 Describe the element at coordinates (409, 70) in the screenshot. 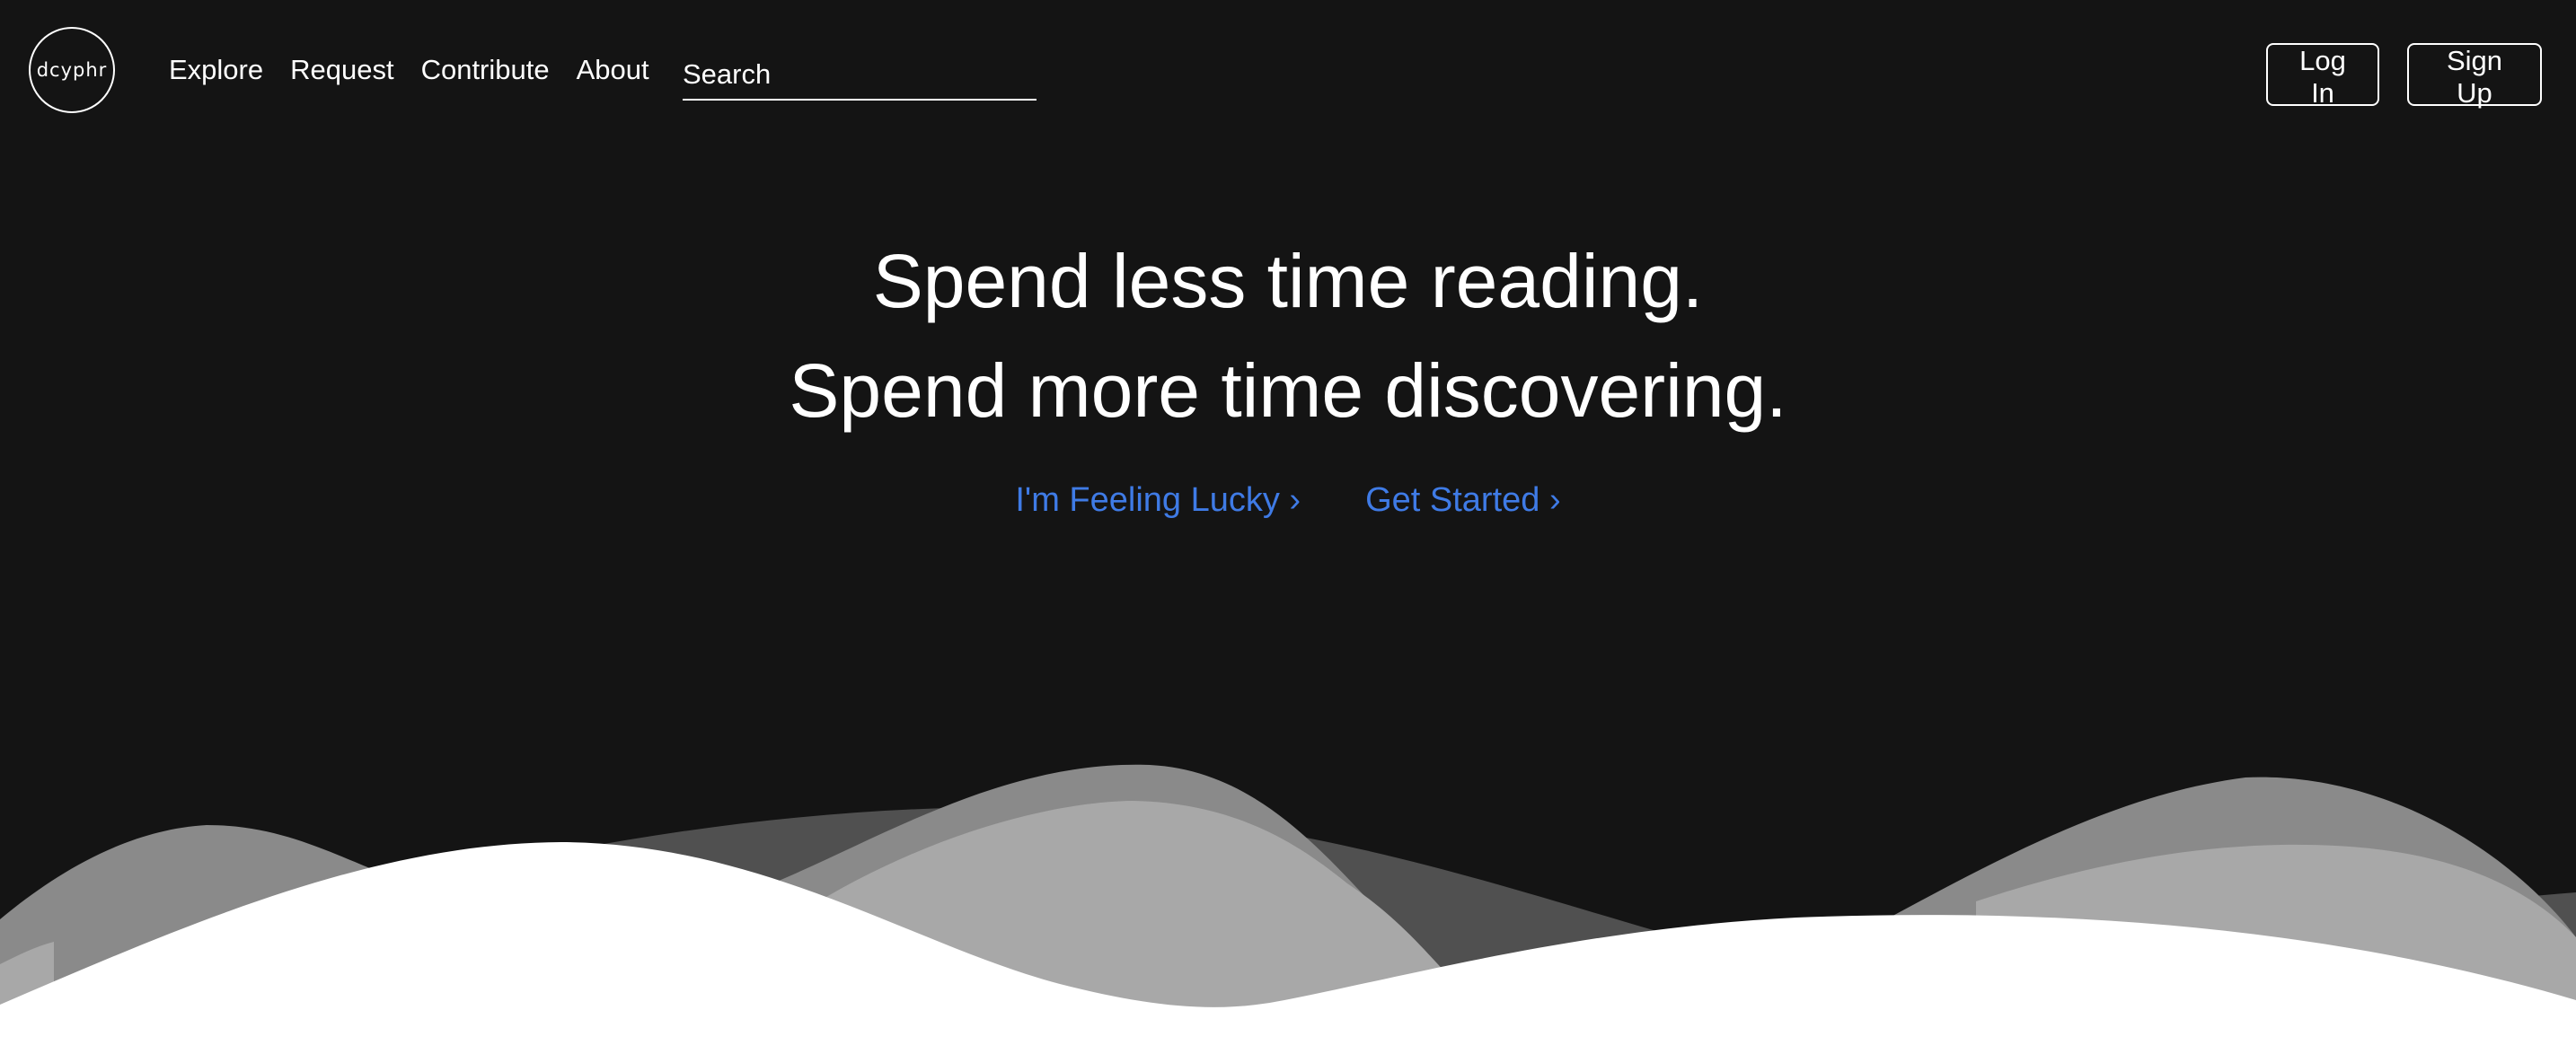

I see `main-nav: Explore Request Contribute About` at that location.